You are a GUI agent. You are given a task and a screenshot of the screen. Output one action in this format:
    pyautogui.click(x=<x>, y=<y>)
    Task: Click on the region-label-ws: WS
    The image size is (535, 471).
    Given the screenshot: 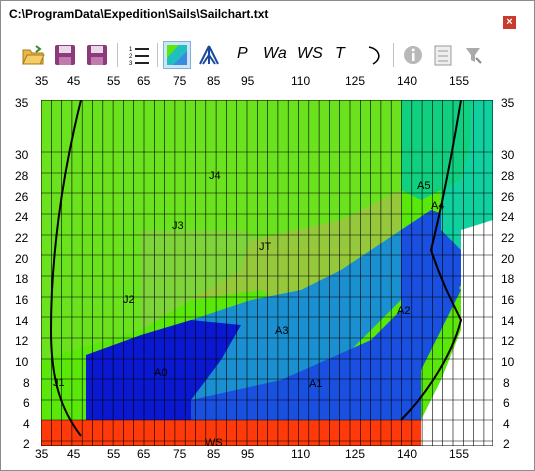 What is the action you would take?
    pyautogui.click(x=214, y=441)
    